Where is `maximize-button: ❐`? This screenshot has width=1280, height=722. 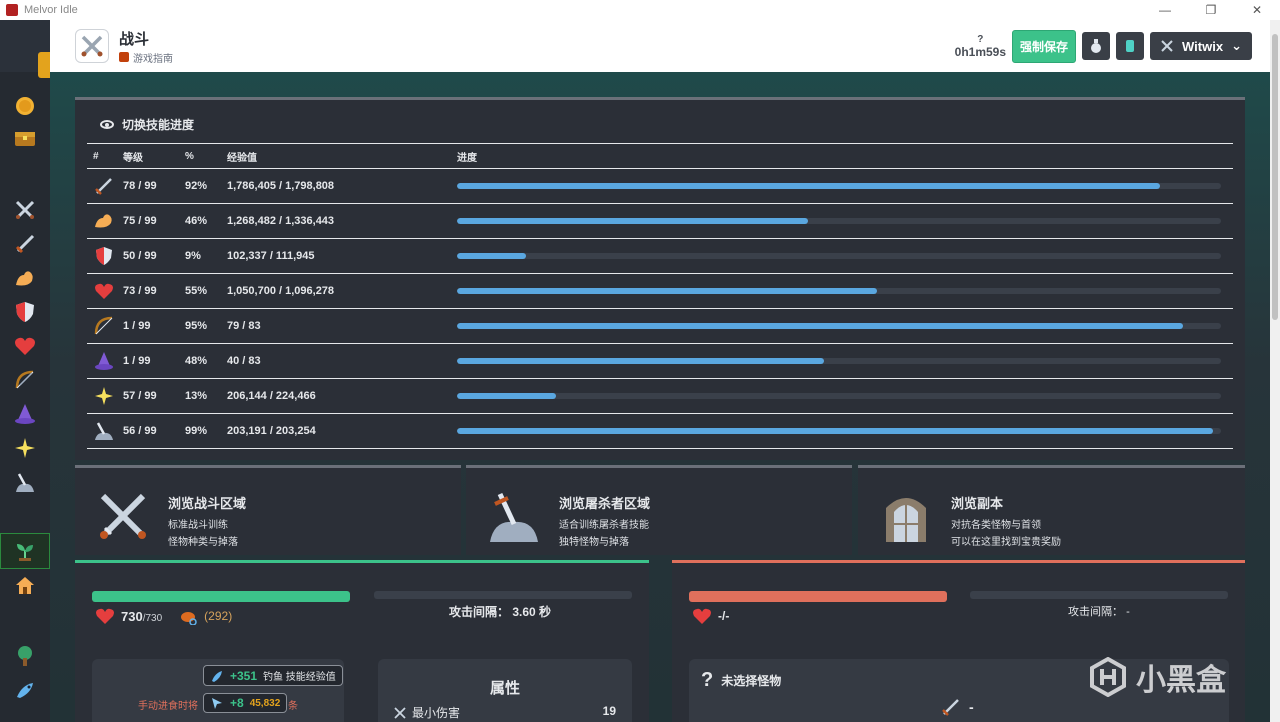
maximize-button: ❐ is located at coordinates (1211, 10).